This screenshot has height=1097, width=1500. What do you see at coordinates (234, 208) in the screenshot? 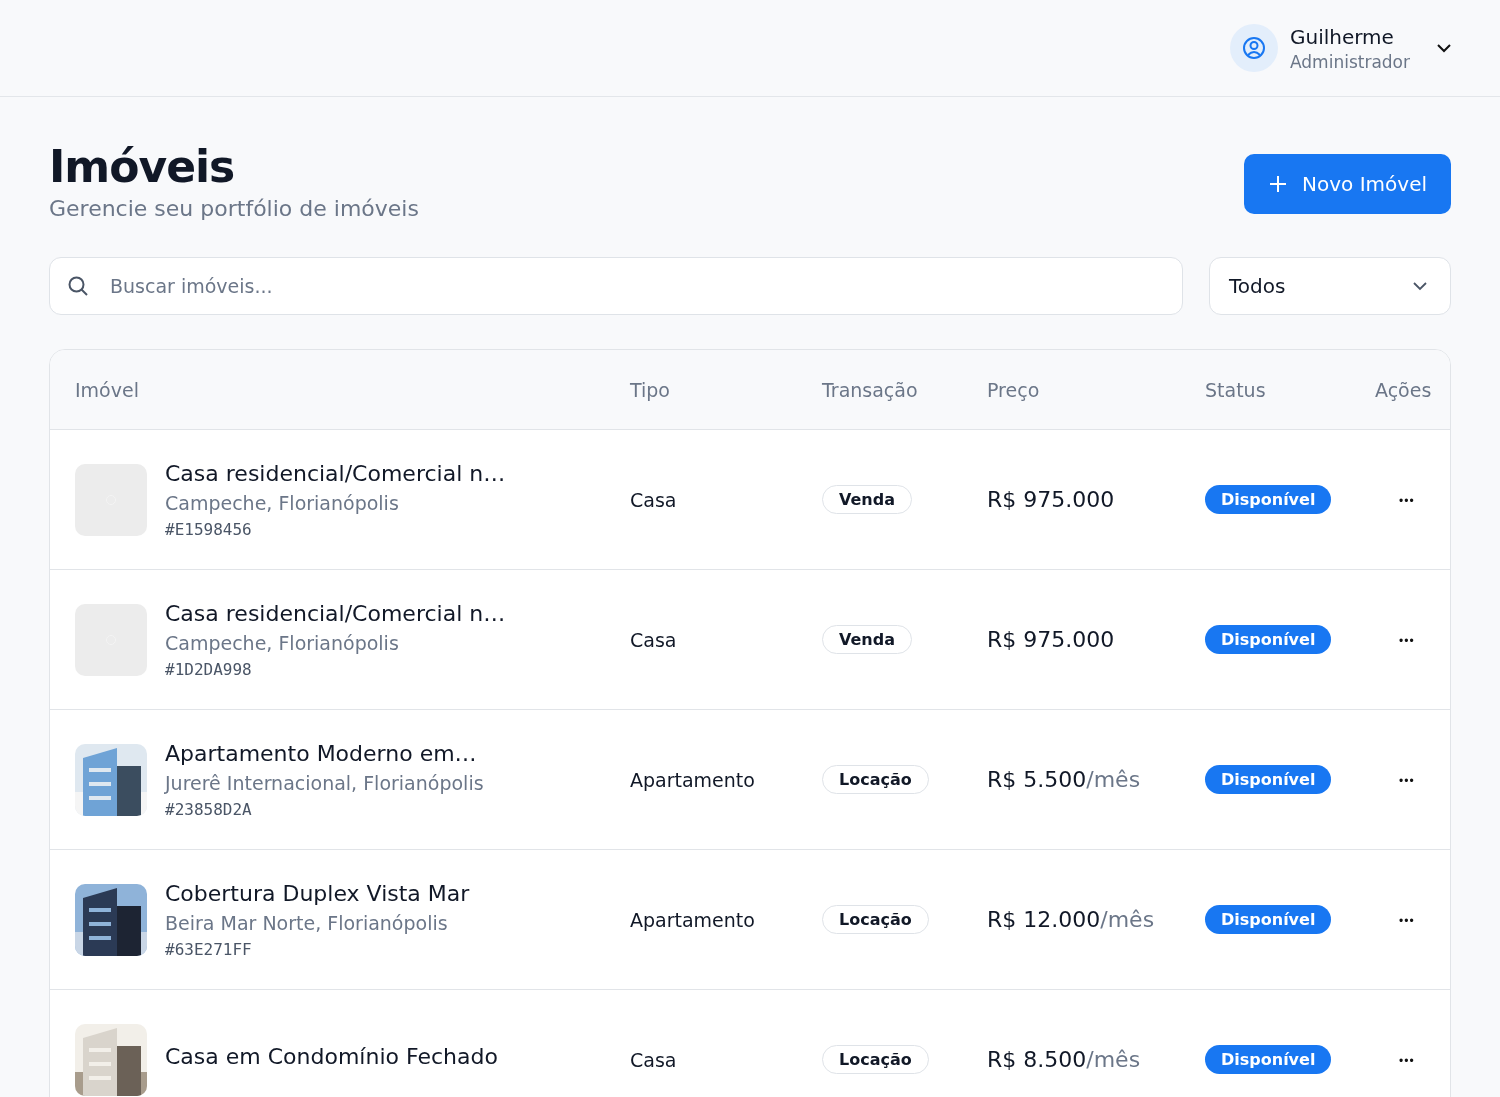
I see `page-subtitle: Gerencie seu portfólio de imóveis` at bounding box center [234, 208].